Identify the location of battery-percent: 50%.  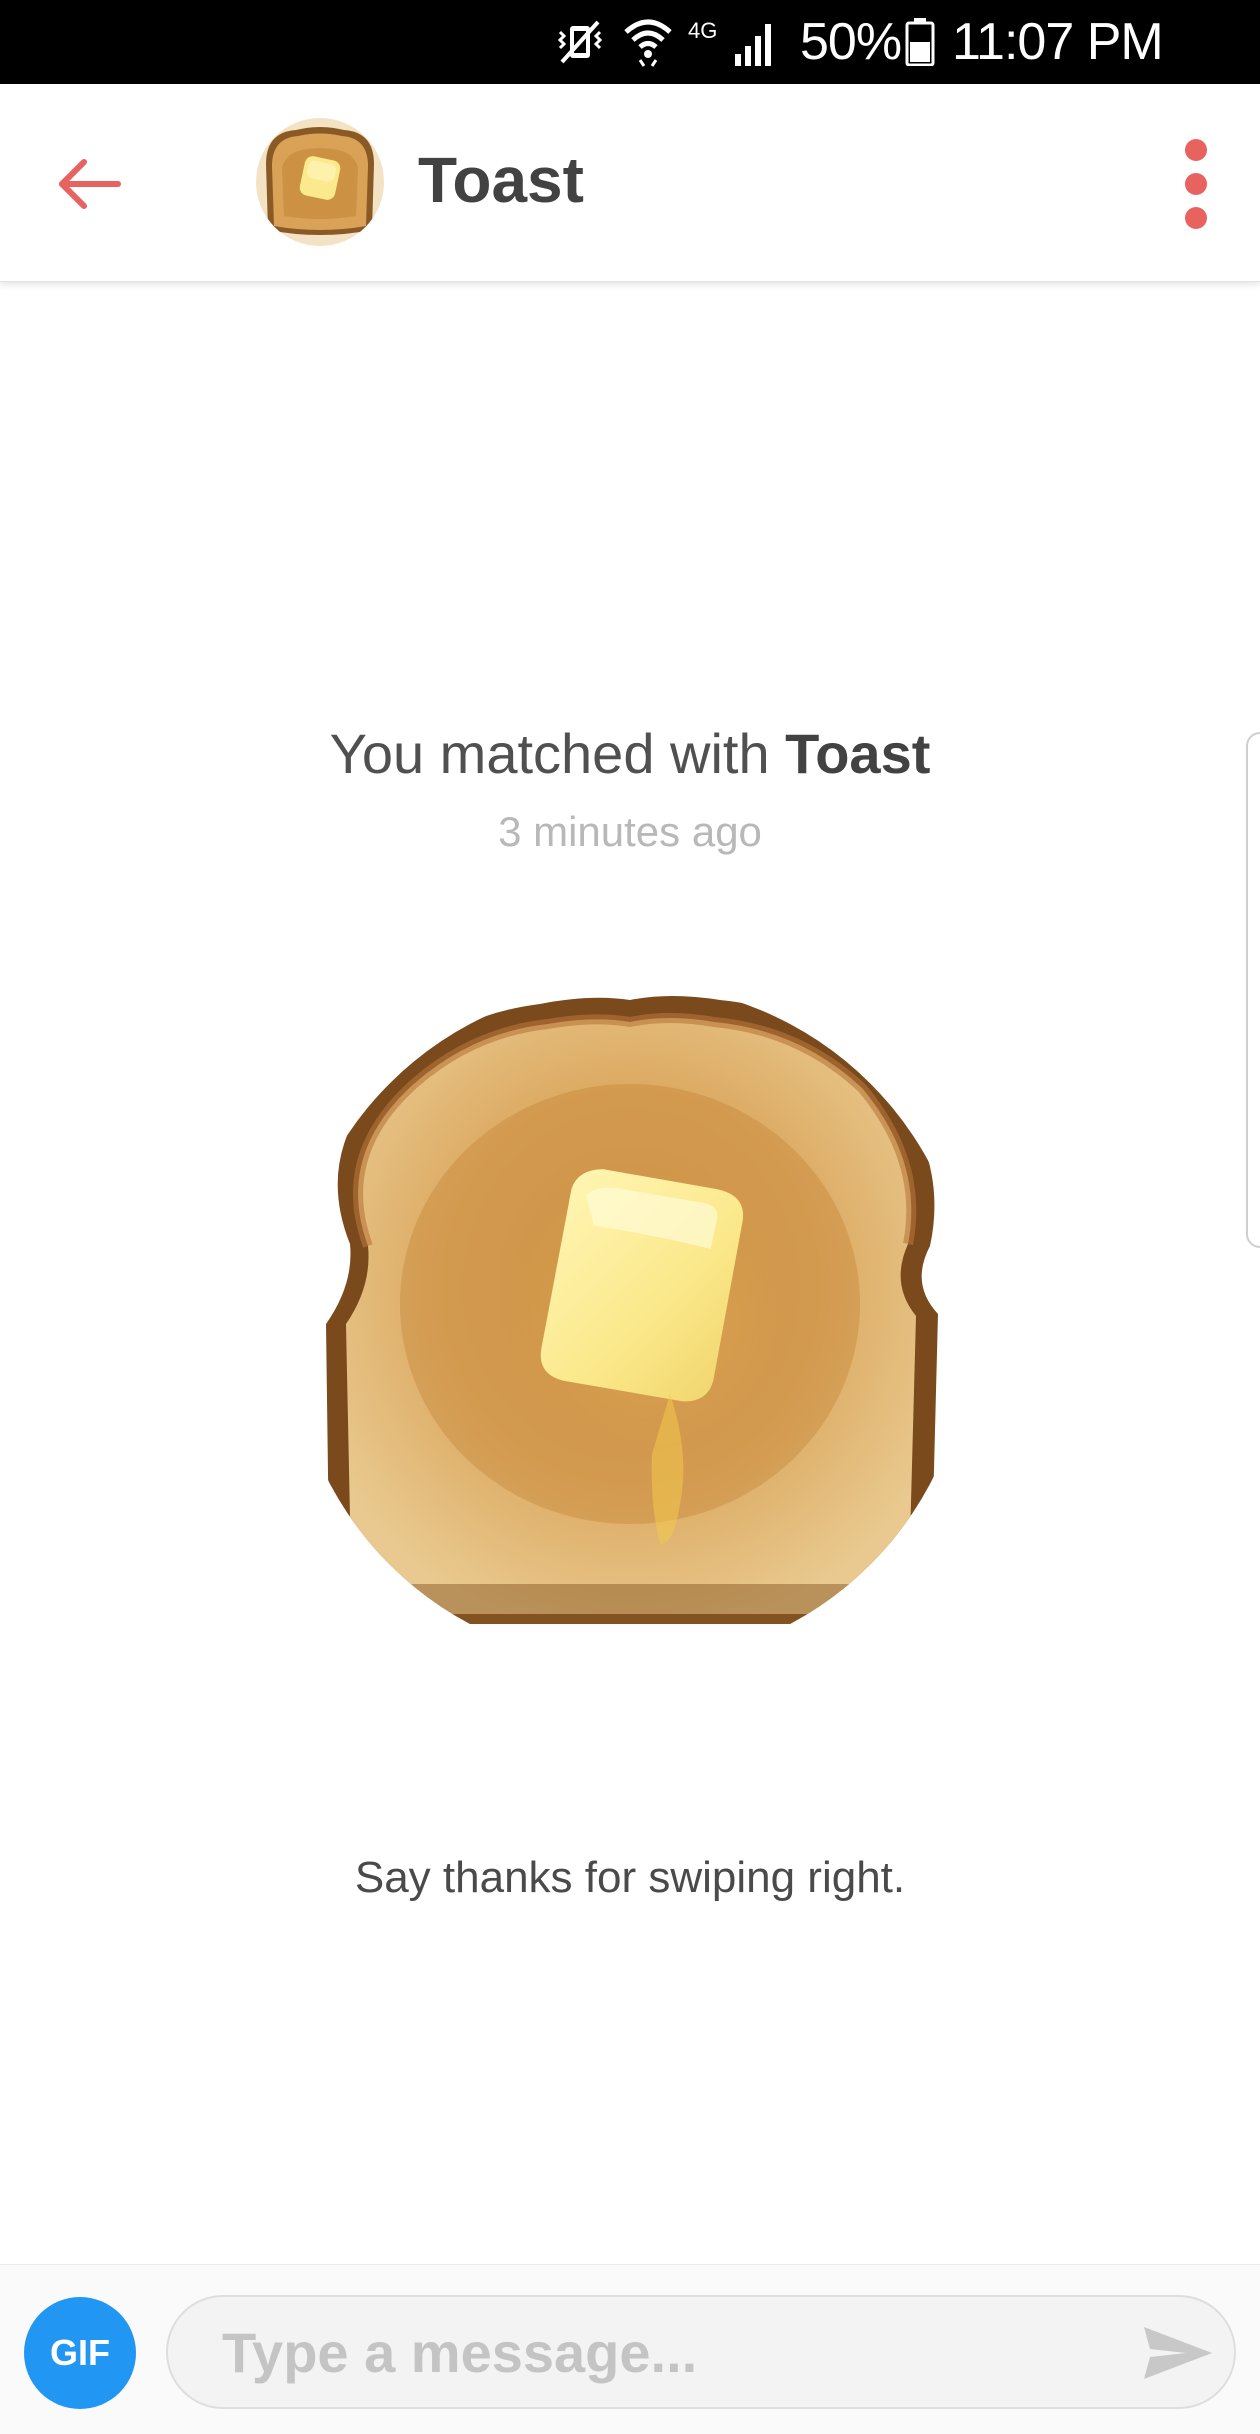
(851, 42).